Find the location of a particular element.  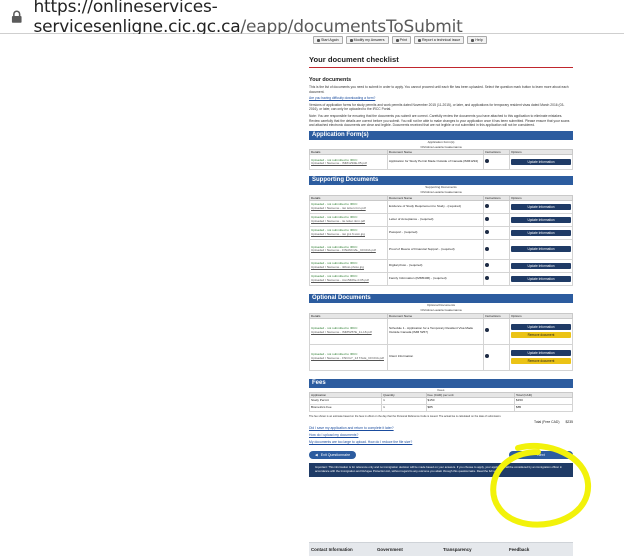

table-row: Biometrics Fee 1 $85 $85 is located at coordinates (441, 408).